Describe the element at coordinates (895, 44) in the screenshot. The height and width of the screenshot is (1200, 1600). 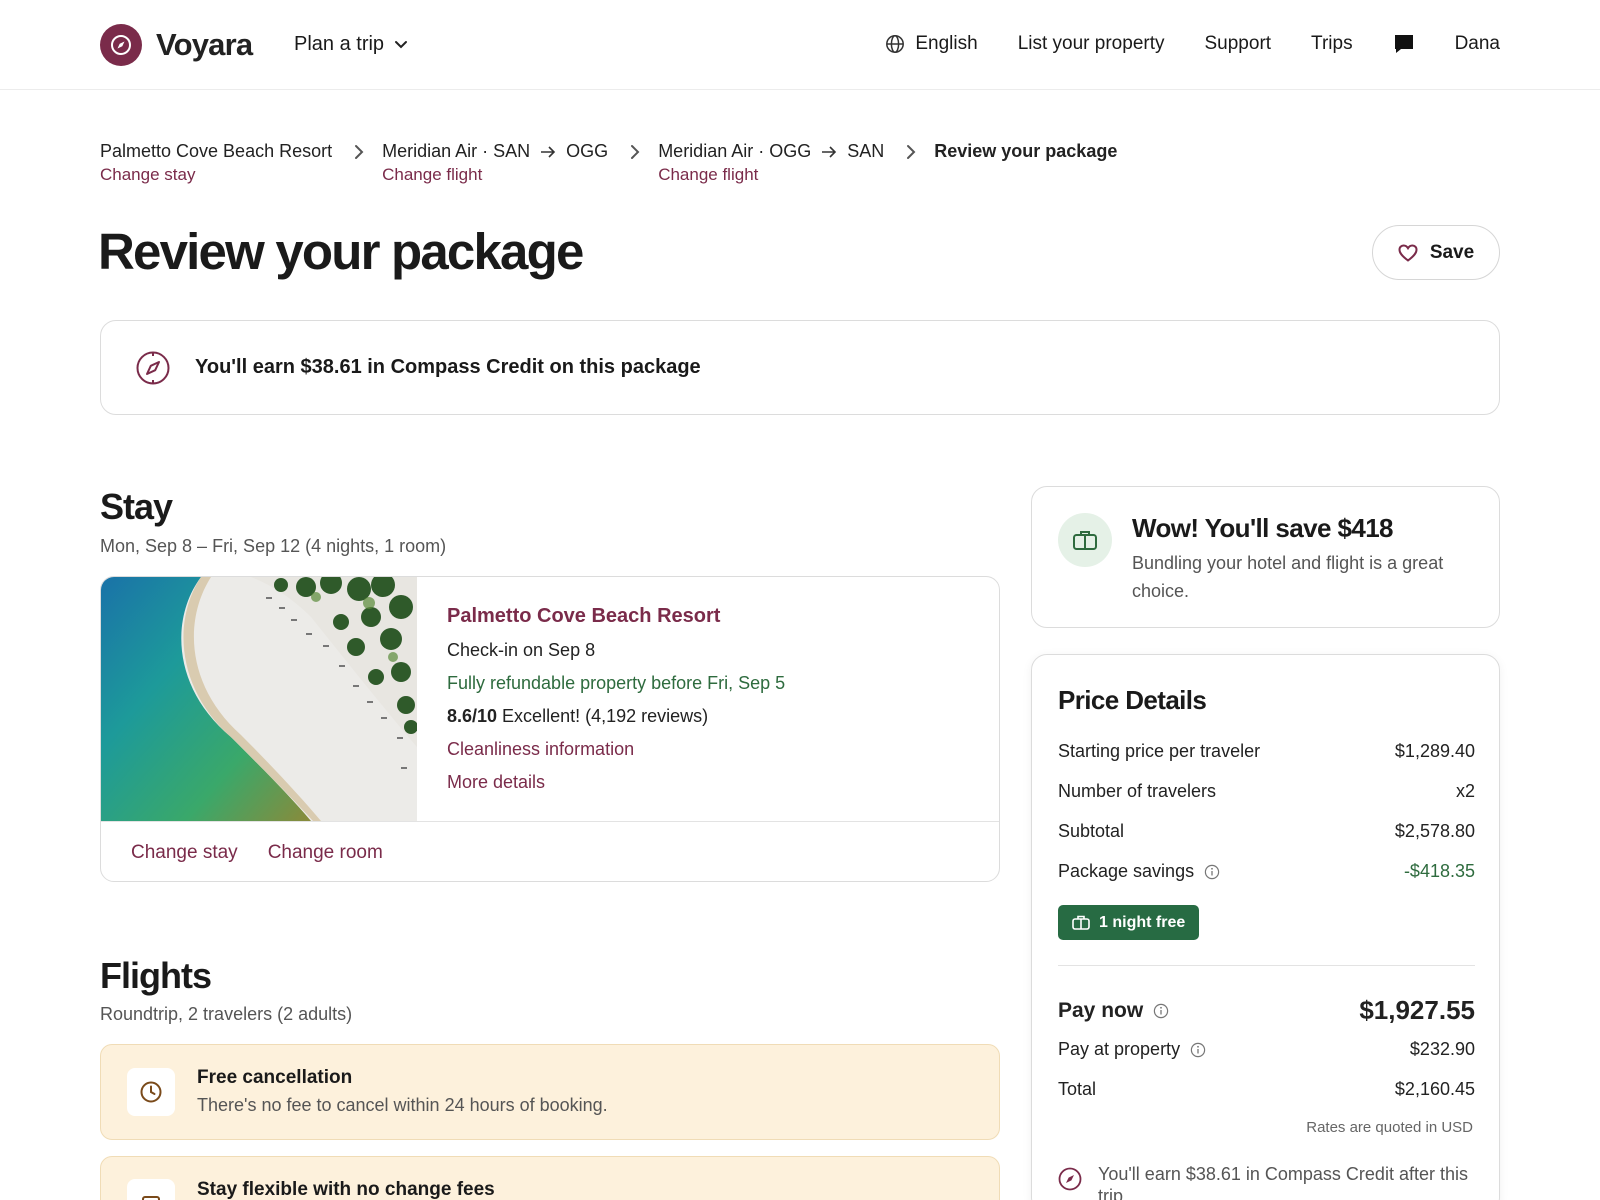
I see `globe-icon` at that location.